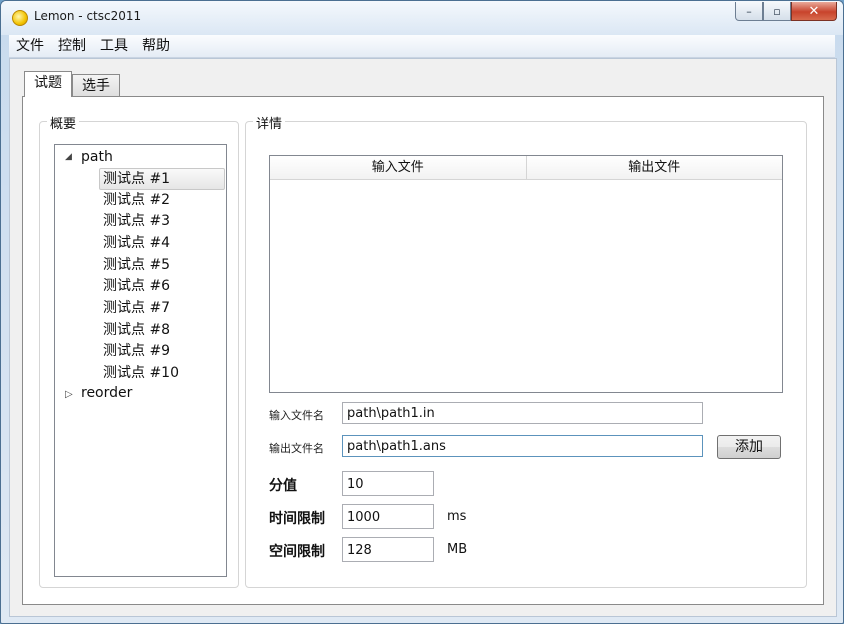  Describe the element at coordinates (96, 85) in the screenshot. I see `tab-contestants: 选手` at that location.